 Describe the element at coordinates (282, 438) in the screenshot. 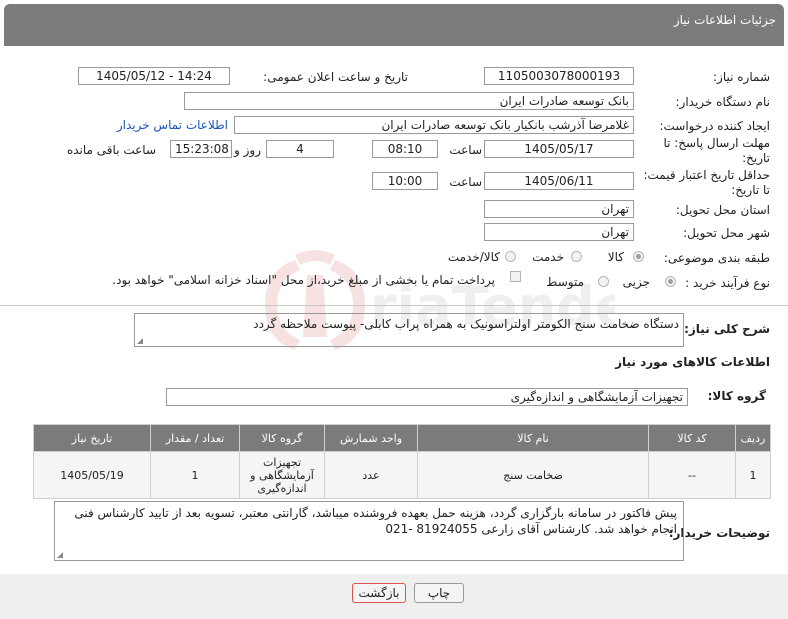

I see `col-header-group: گروه کالا` at that location.